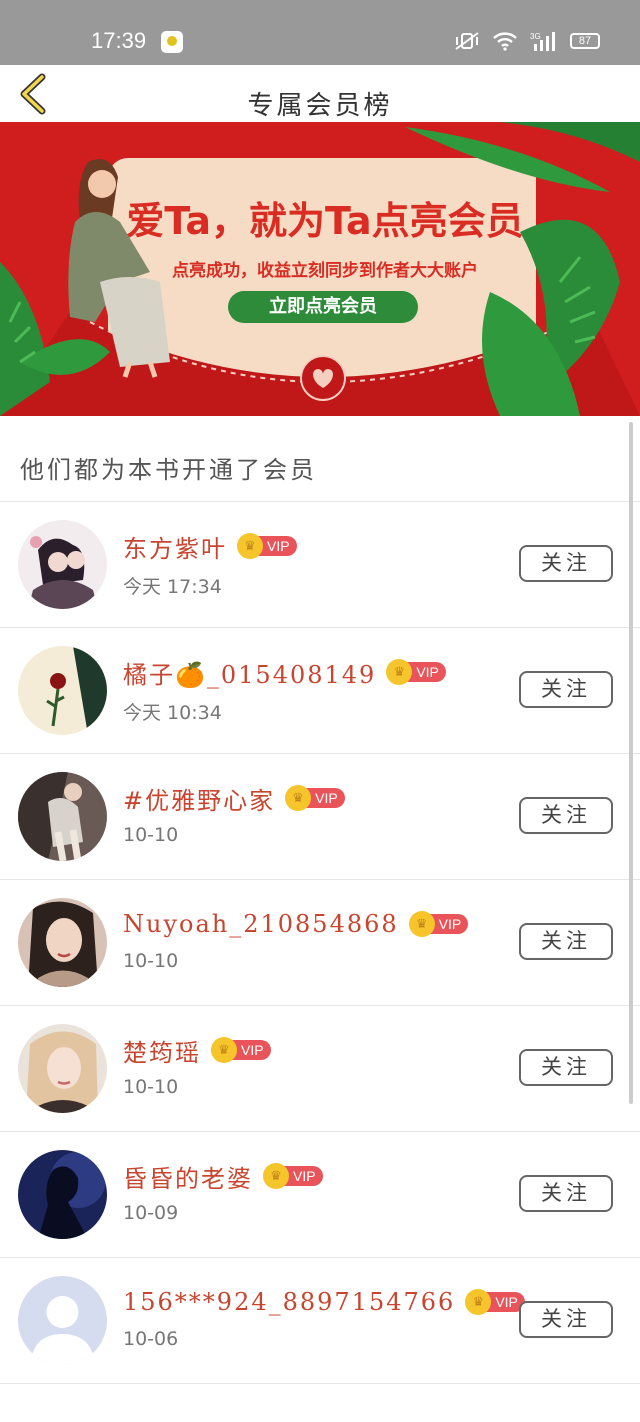 The width and height of the screenshot is (640, 1422). I want to click on member-row: 楚筠瑶 ♛ VIP 10-10 关注, so click(320, 1069).